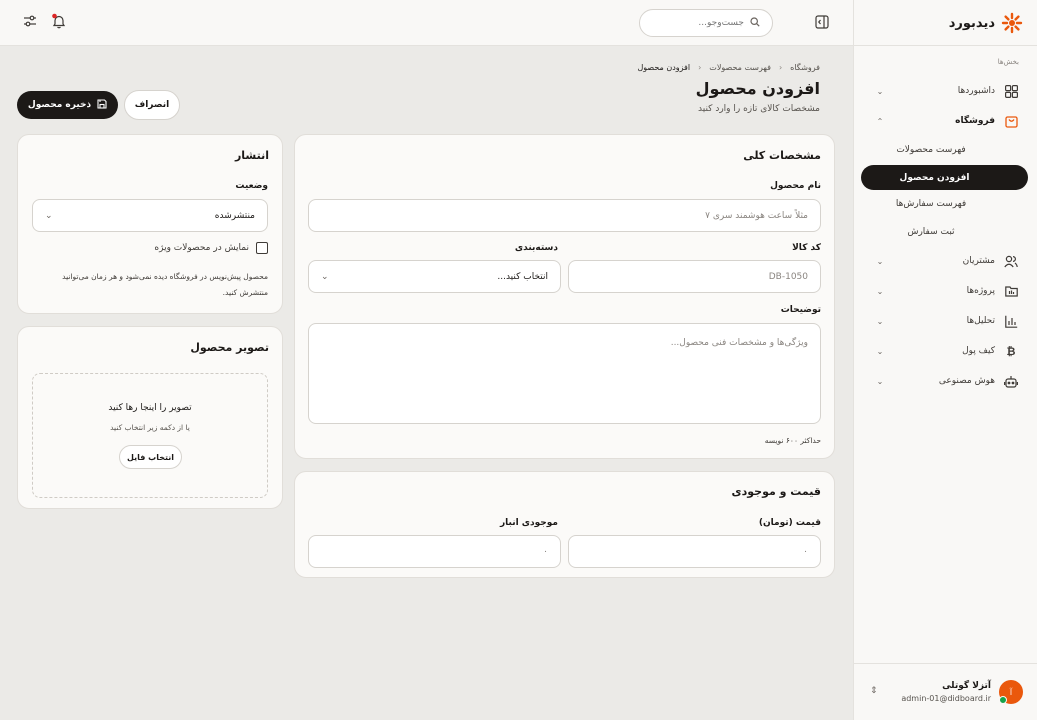  What do you see at coordinates (1011, 381) in the screenshot?
I see `robot-icon` at bounding box center [1011, 381].